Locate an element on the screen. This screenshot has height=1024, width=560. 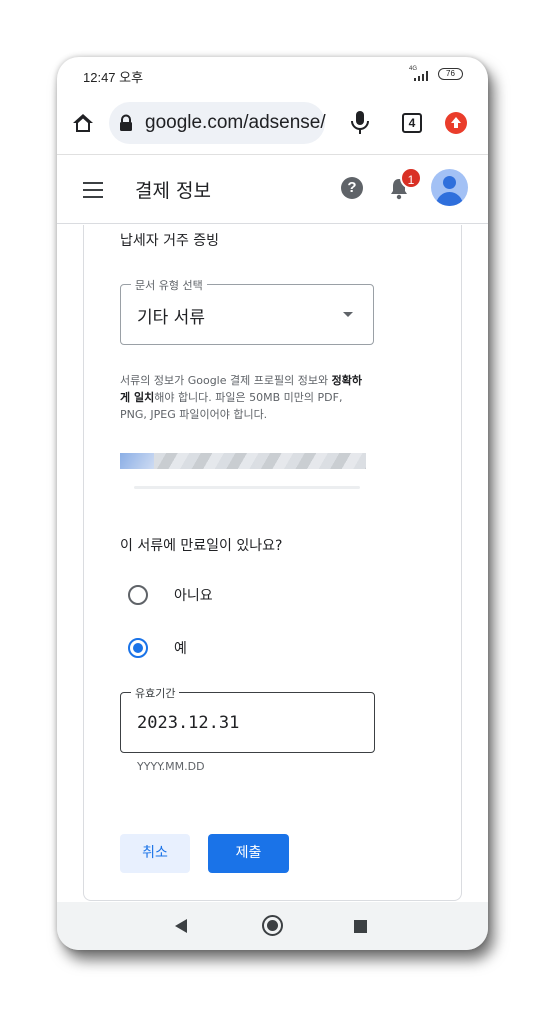
browser-toolbar: google.com/adsense/ 4 is located at coordinates (272, 124).